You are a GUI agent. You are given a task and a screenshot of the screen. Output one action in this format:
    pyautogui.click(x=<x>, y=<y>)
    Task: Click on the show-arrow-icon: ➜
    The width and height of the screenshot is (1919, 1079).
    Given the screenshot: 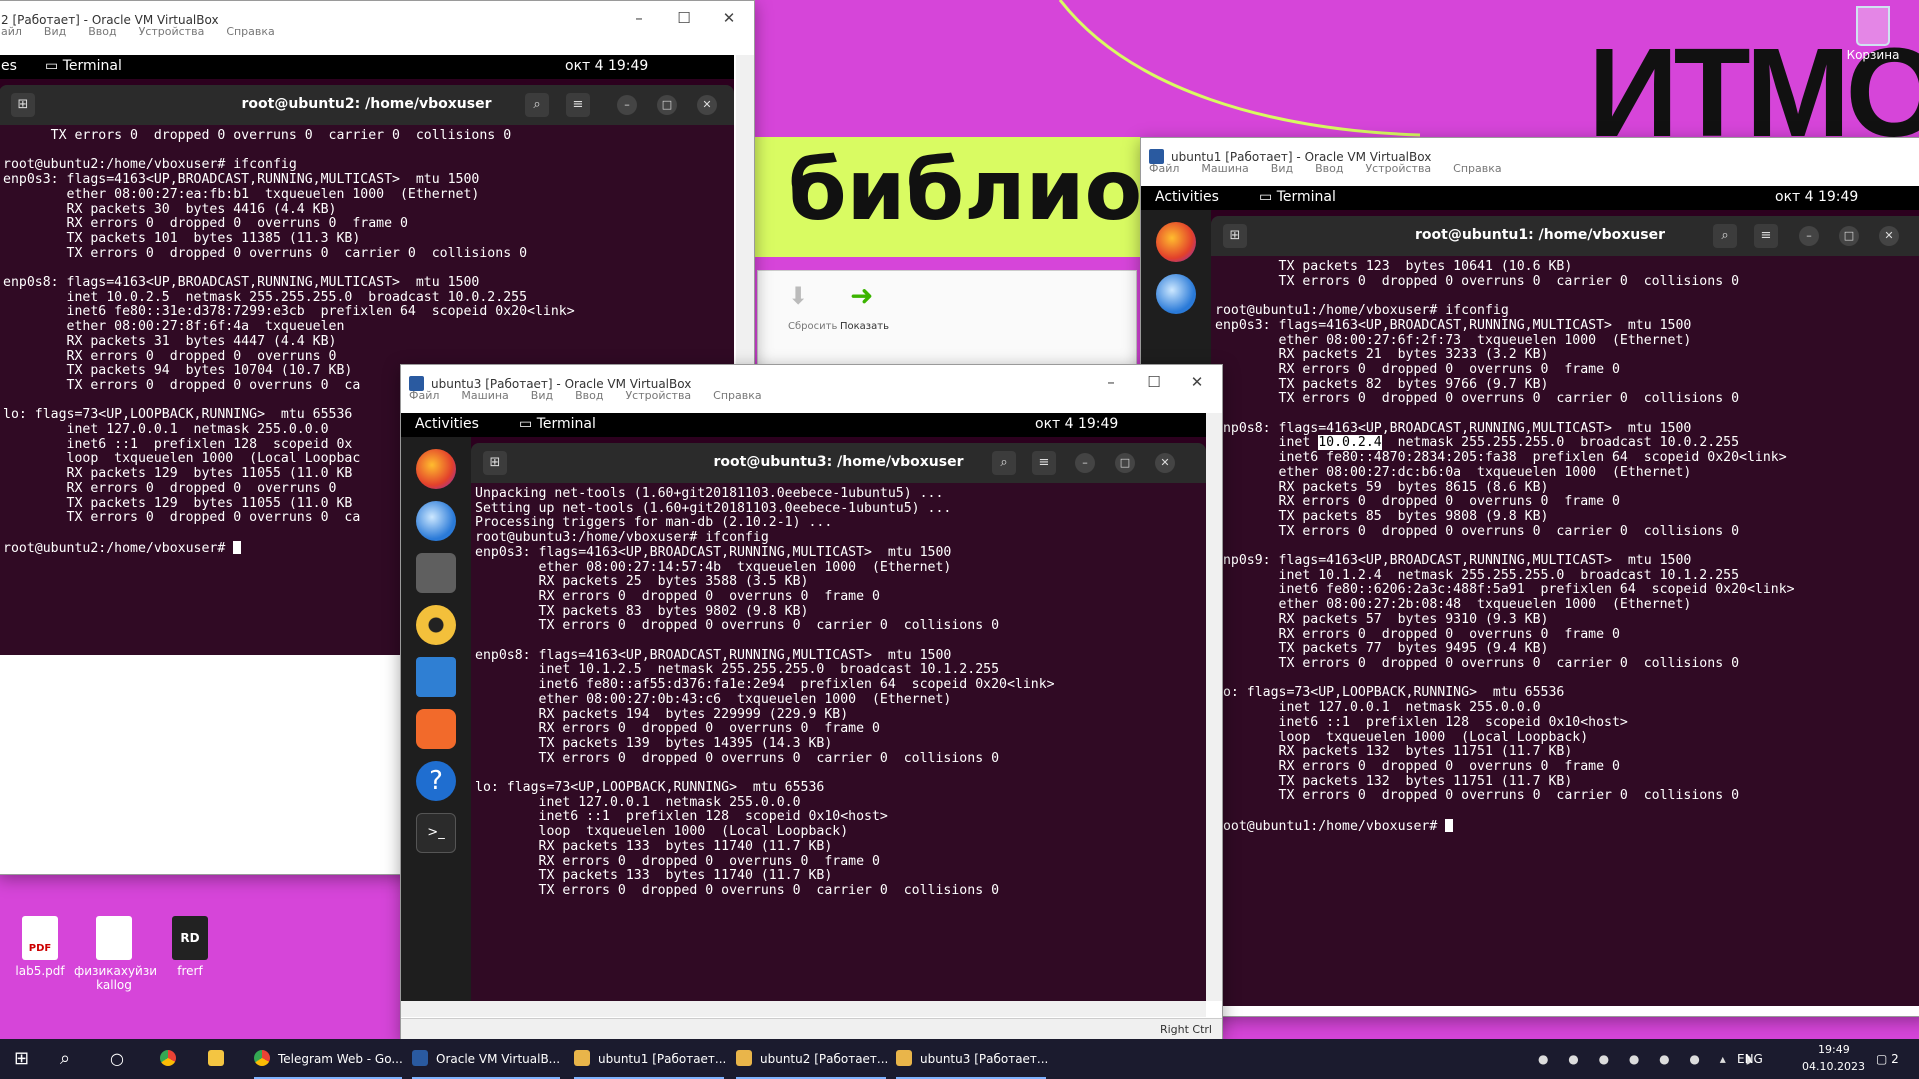 What is the action you would take?
    pyautogui.click(x=864, y=296)
    